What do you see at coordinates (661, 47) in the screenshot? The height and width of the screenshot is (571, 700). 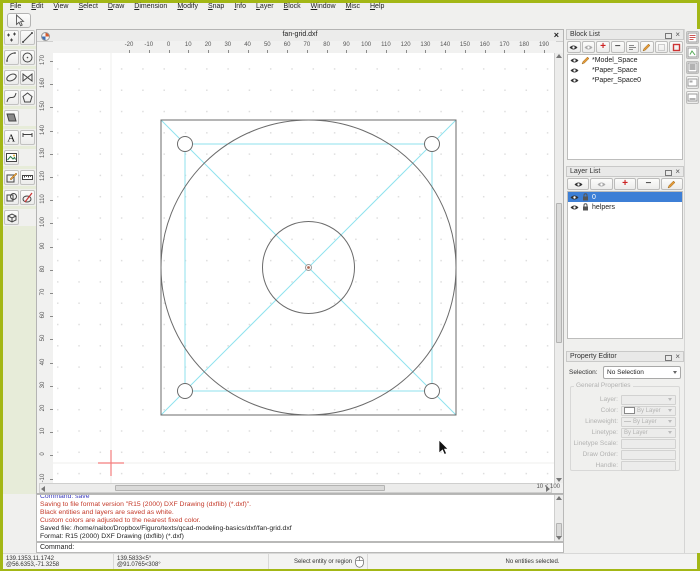 I see `insert-block-button` at bounding box center [661, 47].